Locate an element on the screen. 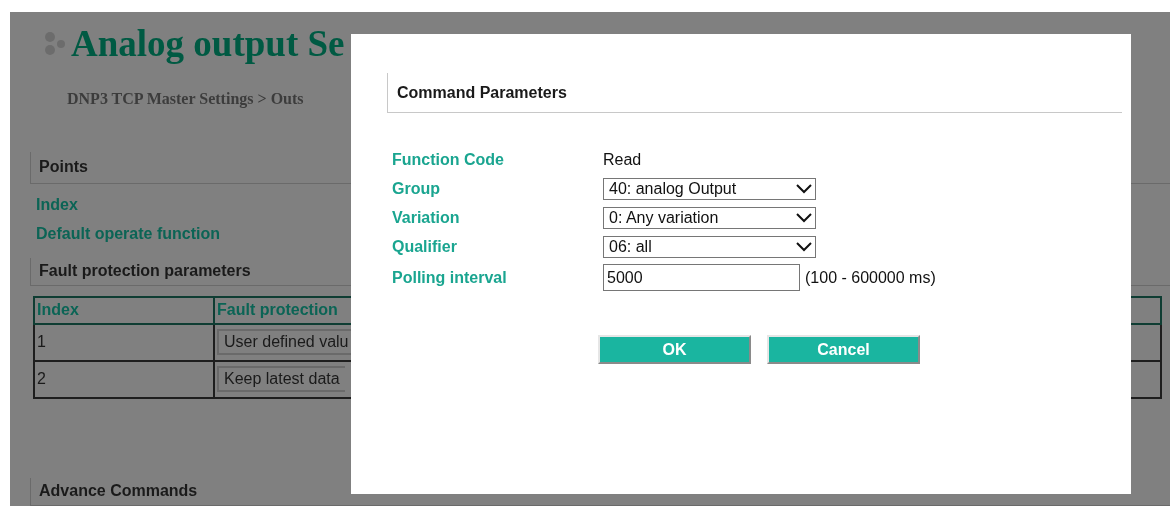 The image size is (1170, 506). field-label: Function Code is located at coordinates (448, 160).